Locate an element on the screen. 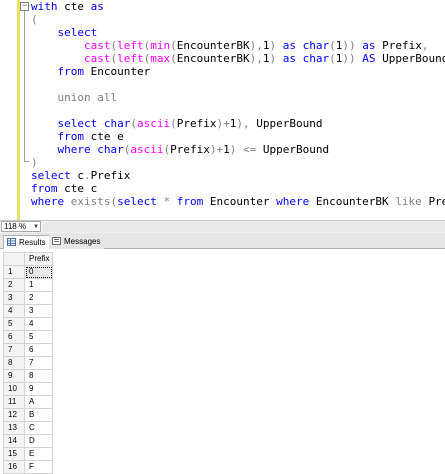 The height and width of the screenshot is (474, 445). code-line: from cte c is located at coordinates (64, 188).